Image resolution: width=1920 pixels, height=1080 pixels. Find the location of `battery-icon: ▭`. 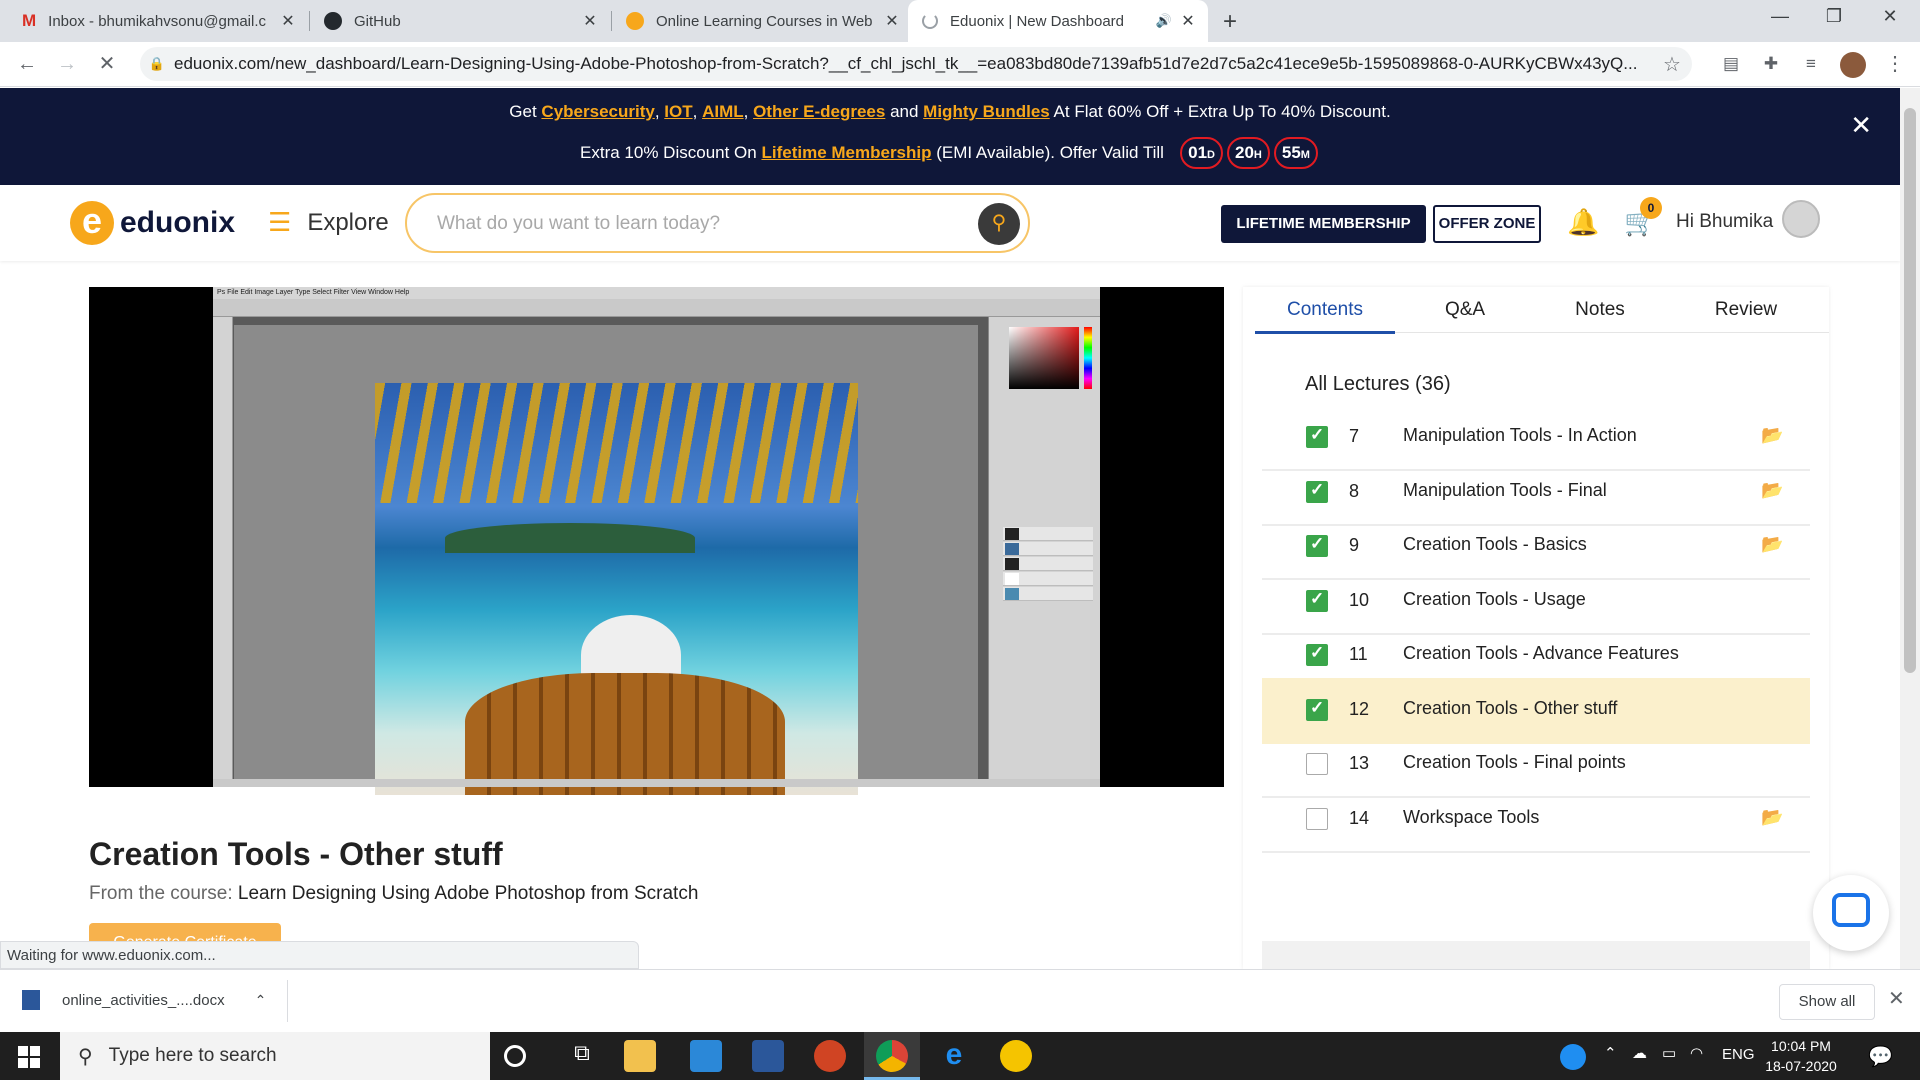

battery-icon: ▭ is located at coordinates (1669, 1053).